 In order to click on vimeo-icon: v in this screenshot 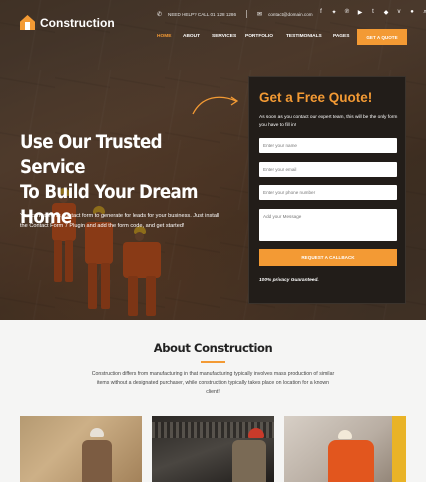, I will do `click(399, 12)`.